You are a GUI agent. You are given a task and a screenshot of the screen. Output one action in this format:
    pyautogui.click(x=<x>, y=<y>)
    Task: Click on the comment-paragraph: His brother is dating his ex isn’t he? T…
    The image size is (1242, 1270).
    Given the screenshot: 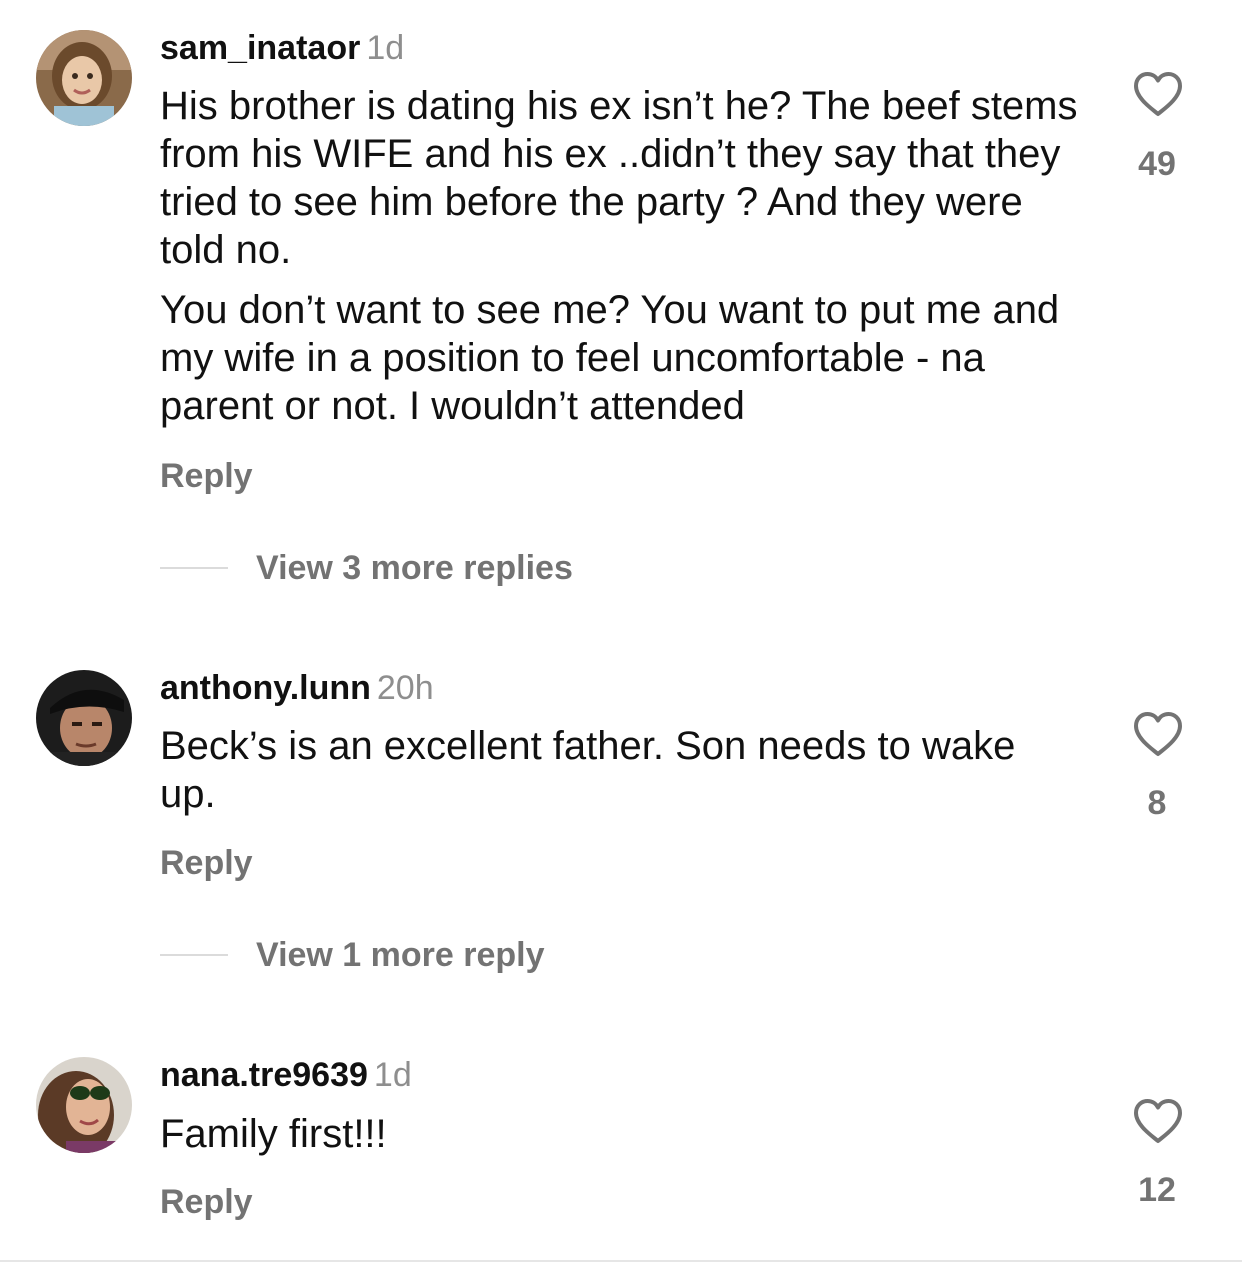 What is the action you would take?
    pyautogui.click(x=619, y=178)
    